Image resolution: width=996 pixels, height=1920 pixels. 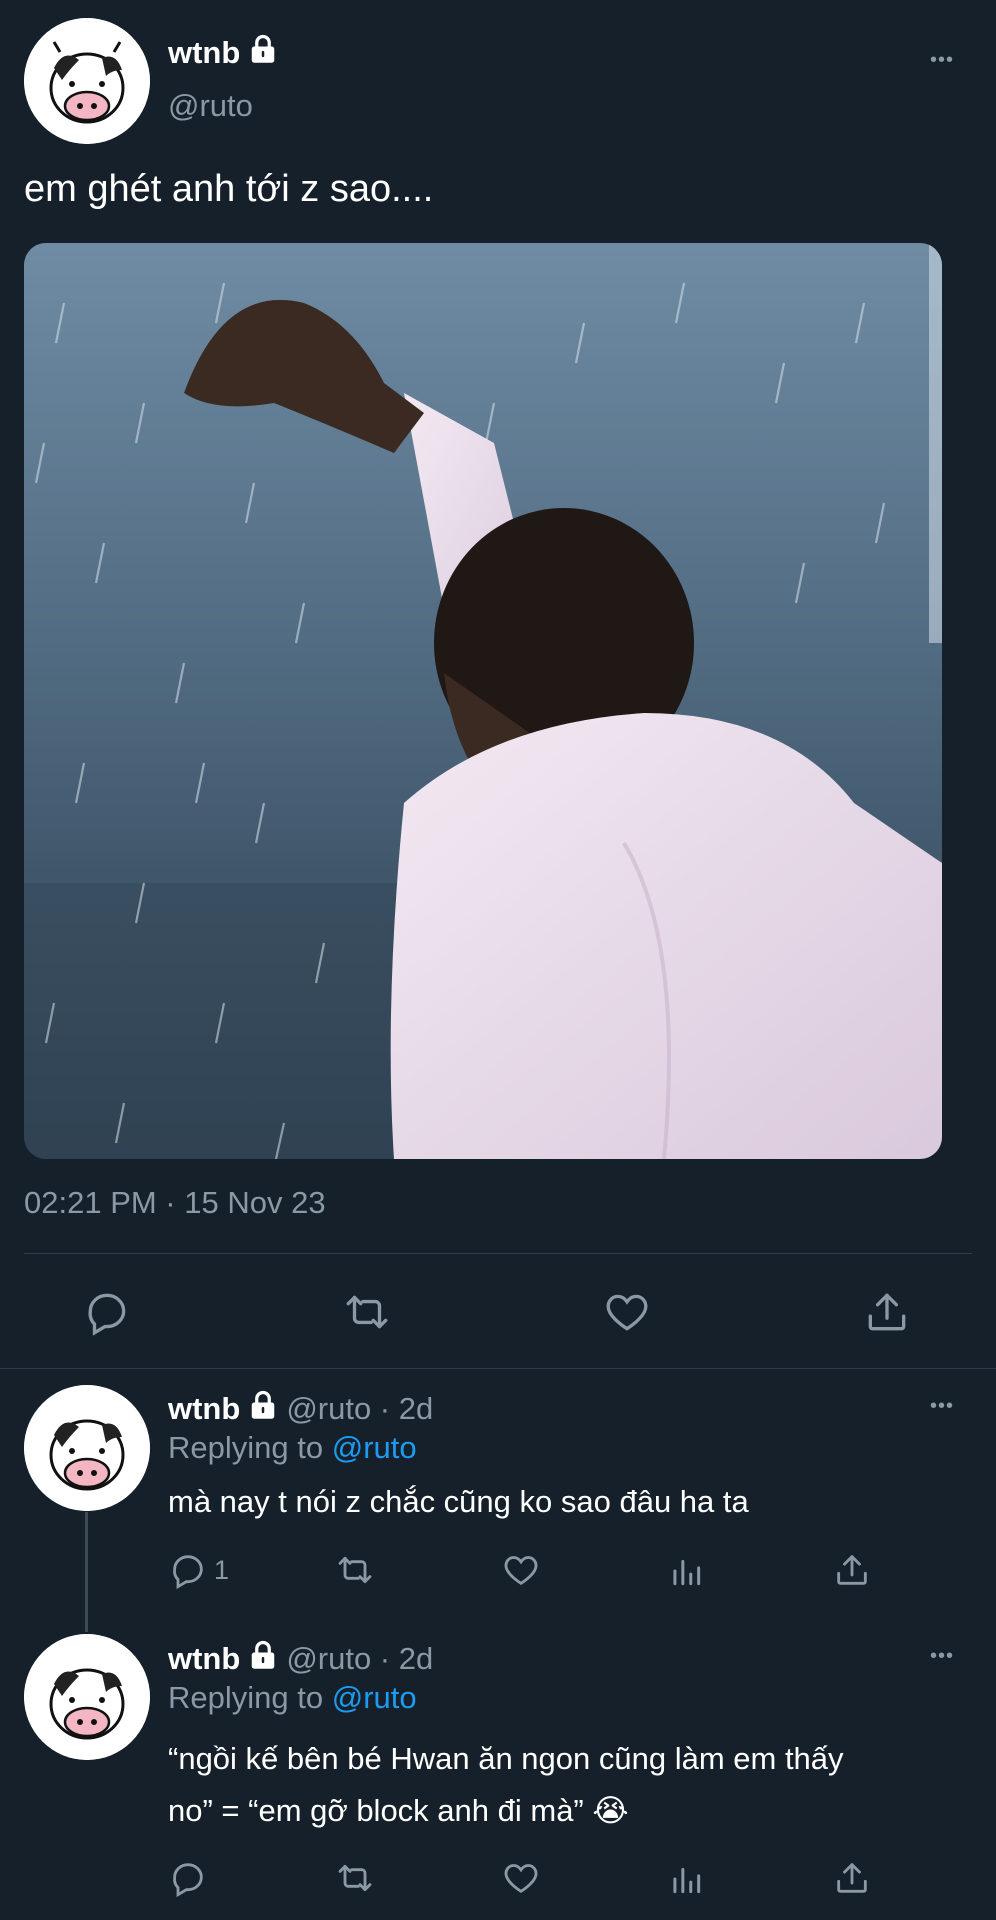 What do you see at coordinates (86, 1572) in the screenshot?
I see `thread-line` at bounding box center [86, 1572].